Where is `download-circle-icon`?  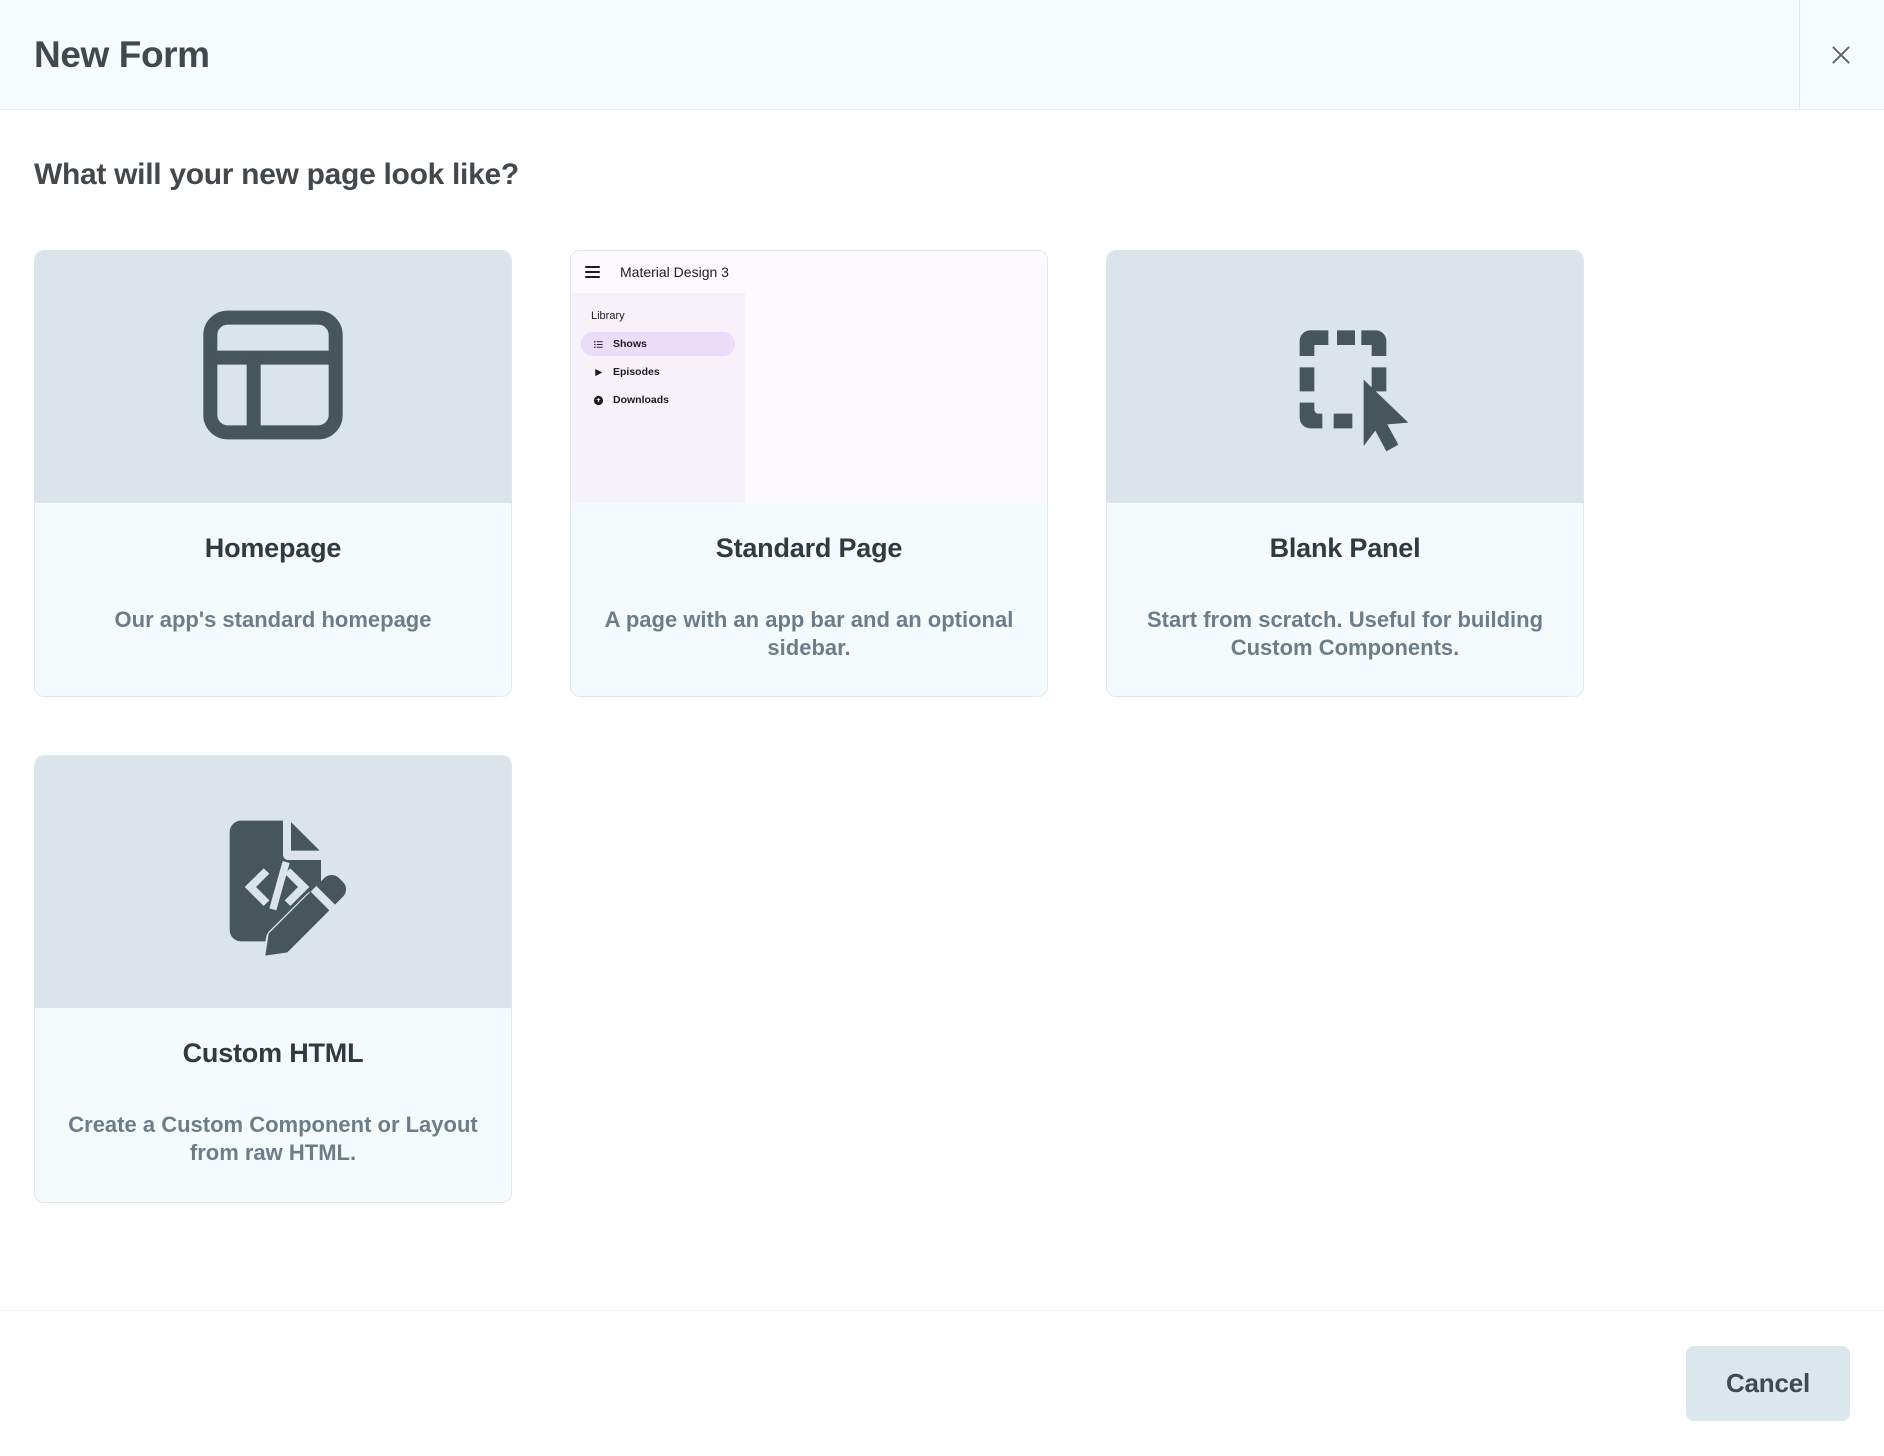
download-circle-icon is located at coordinates (598, 400).